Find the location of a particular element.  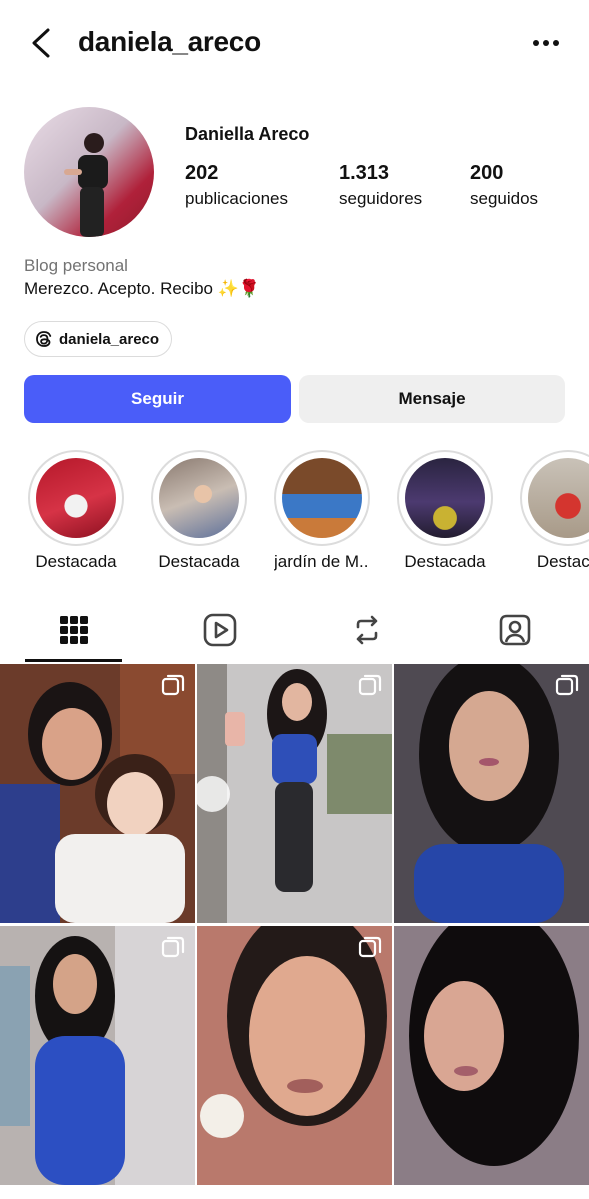

profile-full-name: Daniella Areco is located at coordinates (247, 134).